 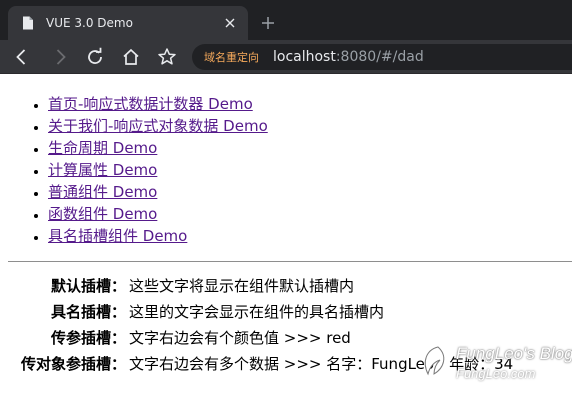 I want to click on nav-list-item: 普通组件 Demo, so click(x=158, y=192).